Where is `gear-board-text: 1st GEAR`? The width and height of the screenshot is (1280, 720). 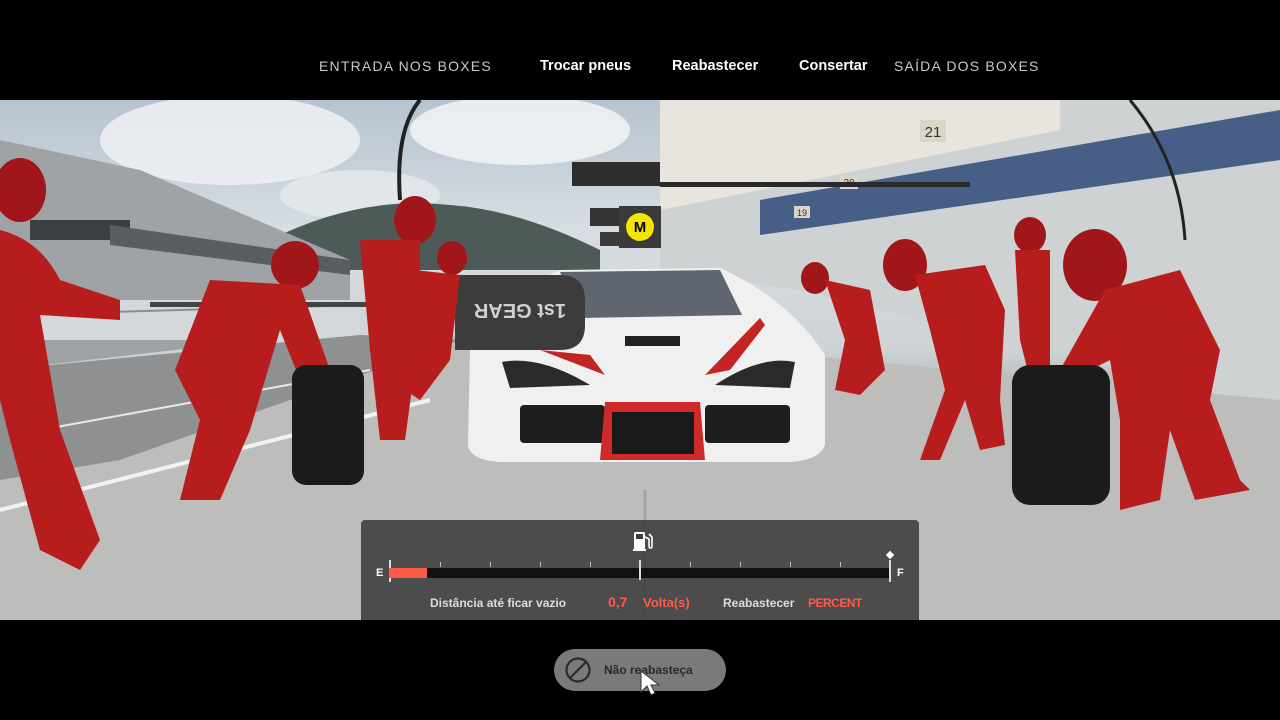 gear-board-text: 1st GEAR is located at coordinates (519, 310).